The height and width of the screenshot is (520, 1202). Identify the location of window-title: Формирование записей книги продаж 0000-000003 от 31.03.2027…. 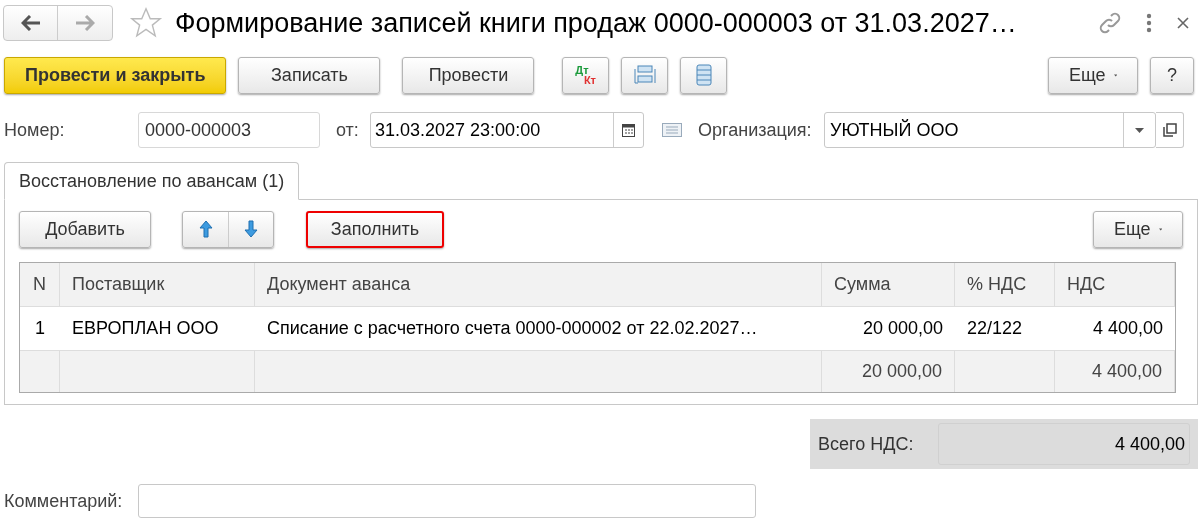
(596, 23).